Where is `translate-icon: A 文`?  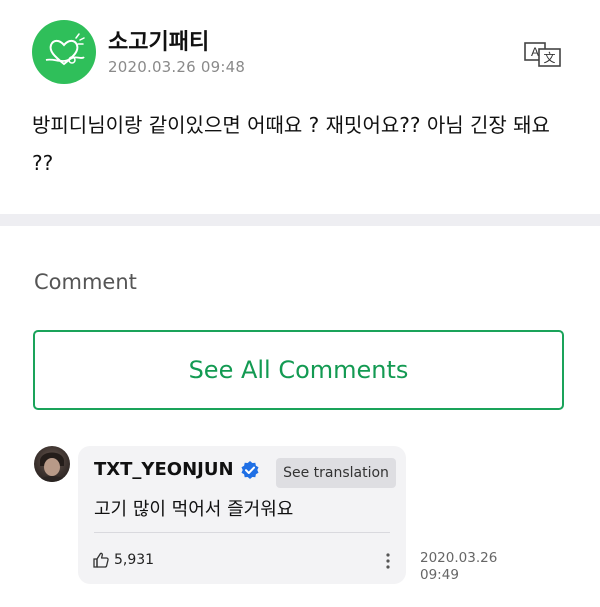 translate-icon: A 文 is located at coordinates (543, 54).